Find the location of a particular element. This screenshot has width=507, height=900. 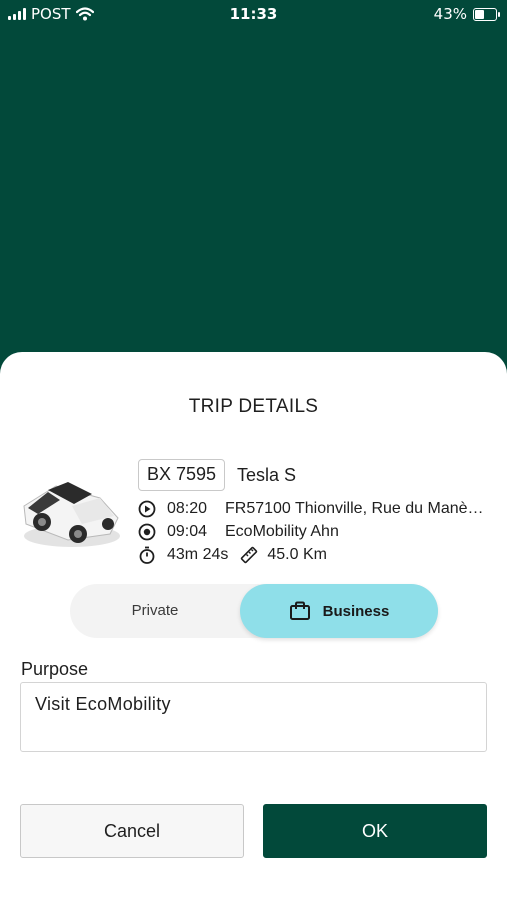

cancel-button: Cancel is located at coordinates (132, 831).